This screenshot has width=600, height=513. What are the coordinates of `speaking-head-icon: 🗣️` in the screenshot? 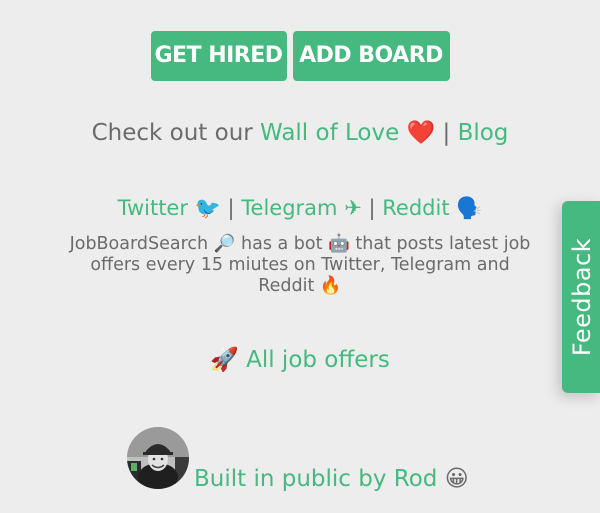 It's located at (469, 208).